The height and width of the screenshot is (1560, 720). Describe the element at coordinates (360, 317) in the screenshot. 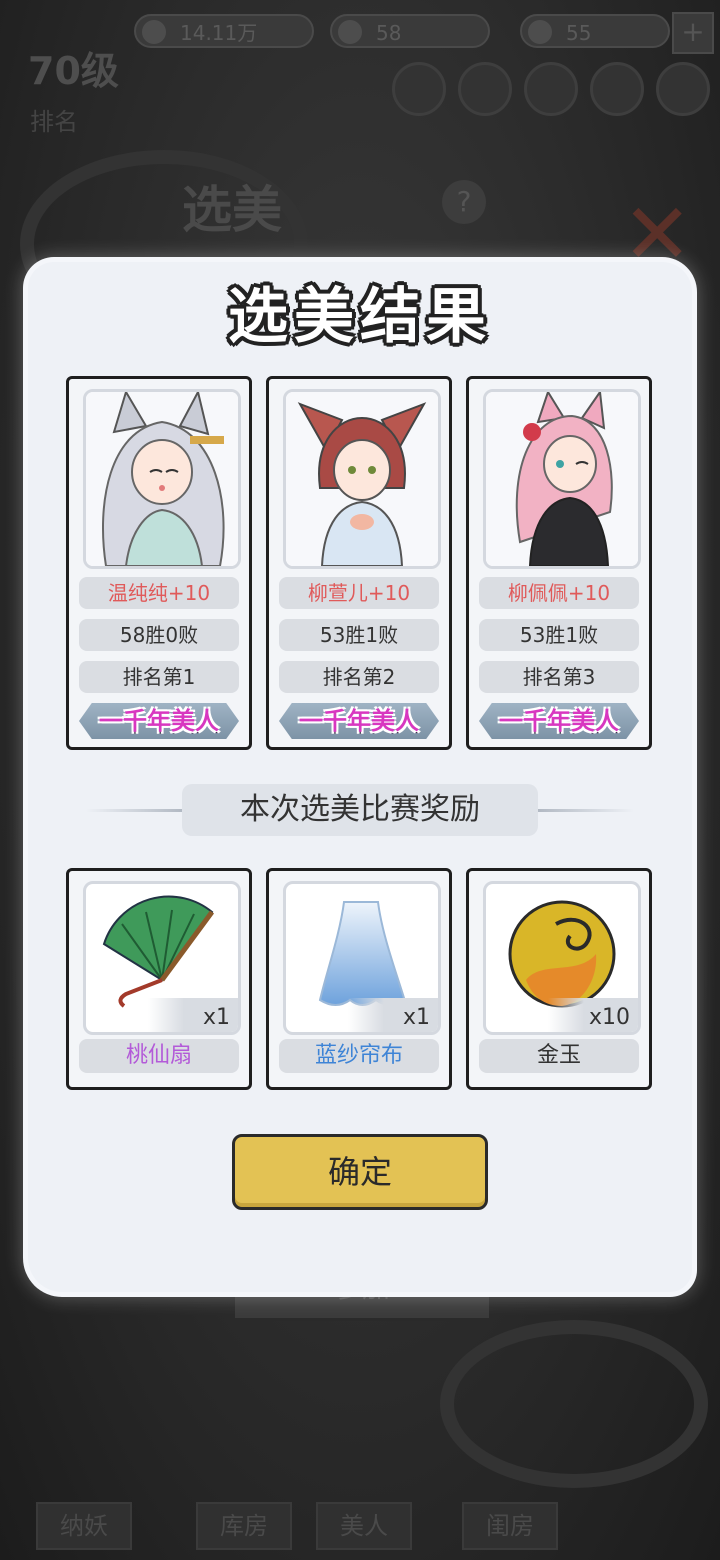

I see `dialog-title: 选美结果` at that location.